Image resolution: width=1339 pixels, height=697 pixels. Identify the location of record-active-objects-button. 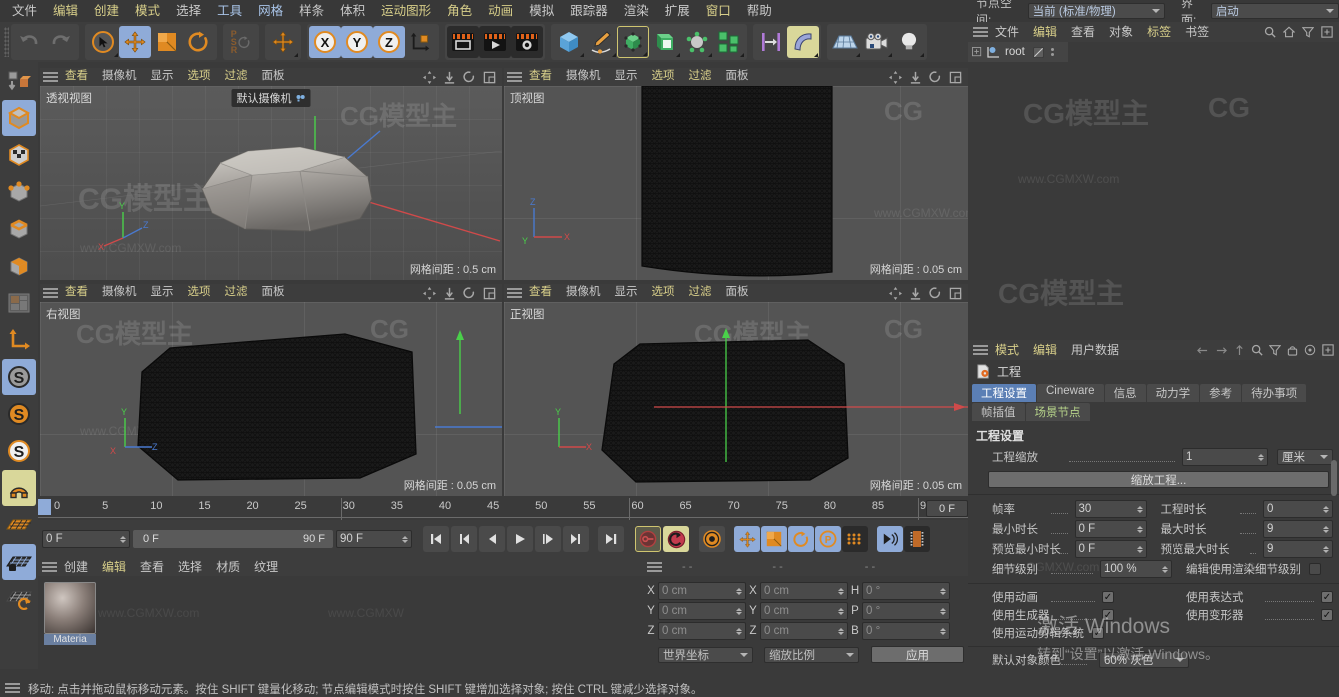
(648, 539).